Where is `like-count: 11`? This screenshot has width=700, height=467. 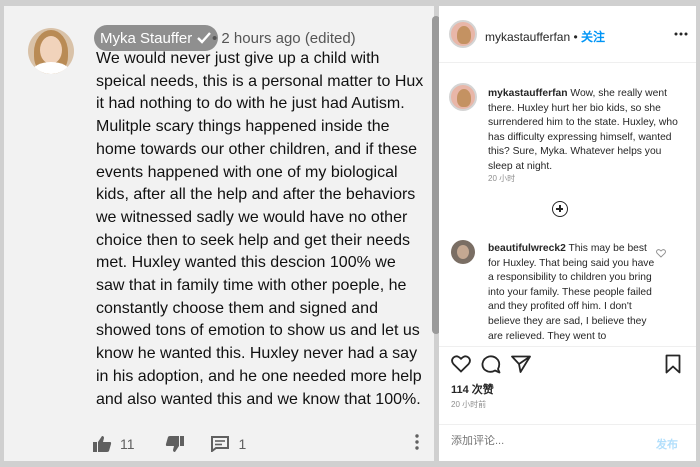 like-count: 11 is located at coordinates (127, 444).